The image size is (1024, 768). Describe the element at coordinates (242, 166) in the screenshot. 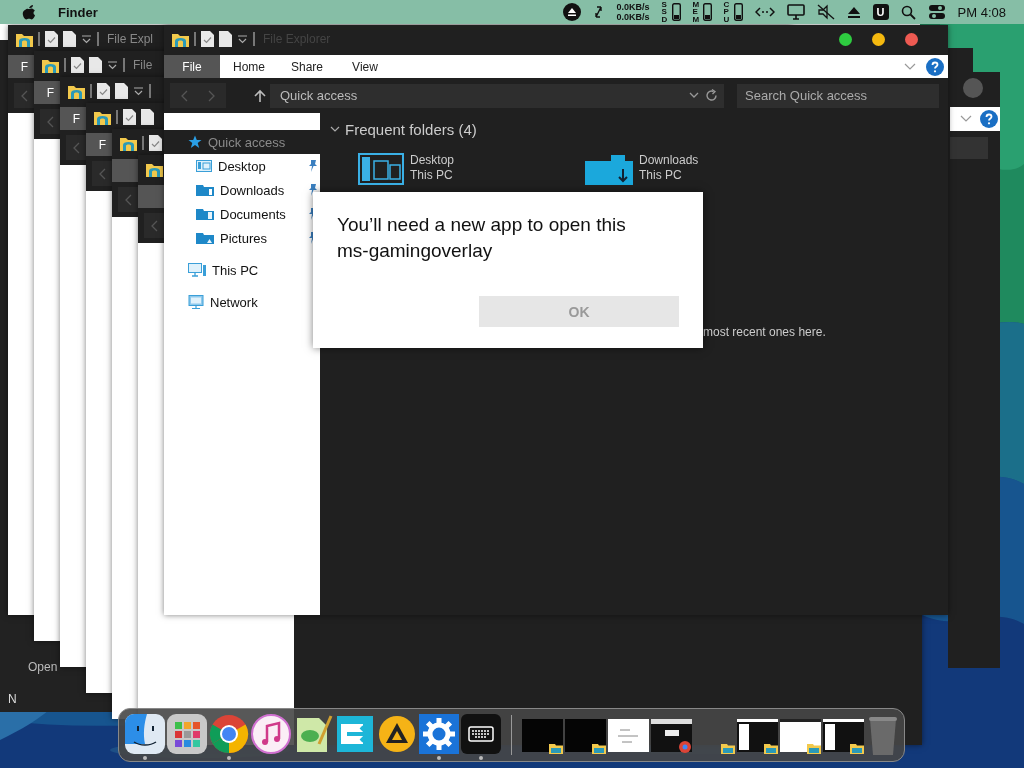

I see `sidebar-item: Desktop` at that location.